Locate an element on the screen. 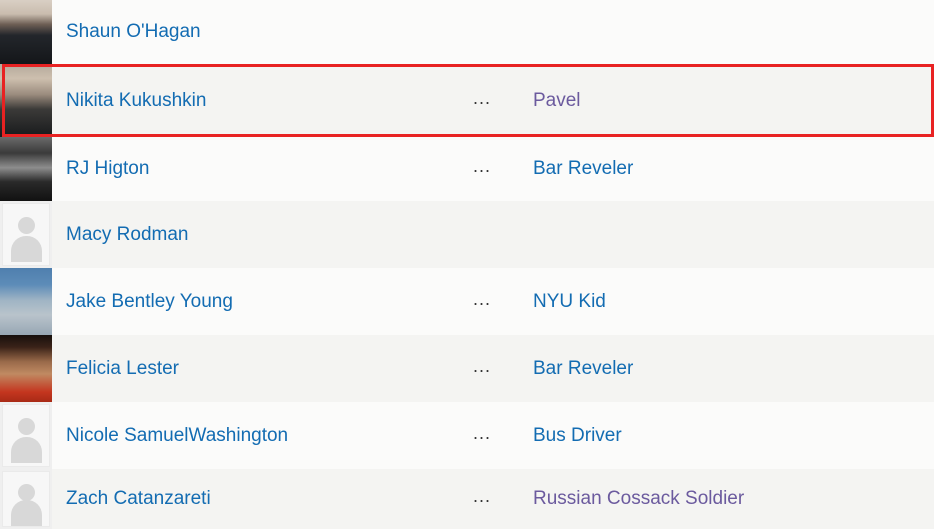  table-row: Jake Bentley Young... NYU Kid is located at coordinates (467, 301).